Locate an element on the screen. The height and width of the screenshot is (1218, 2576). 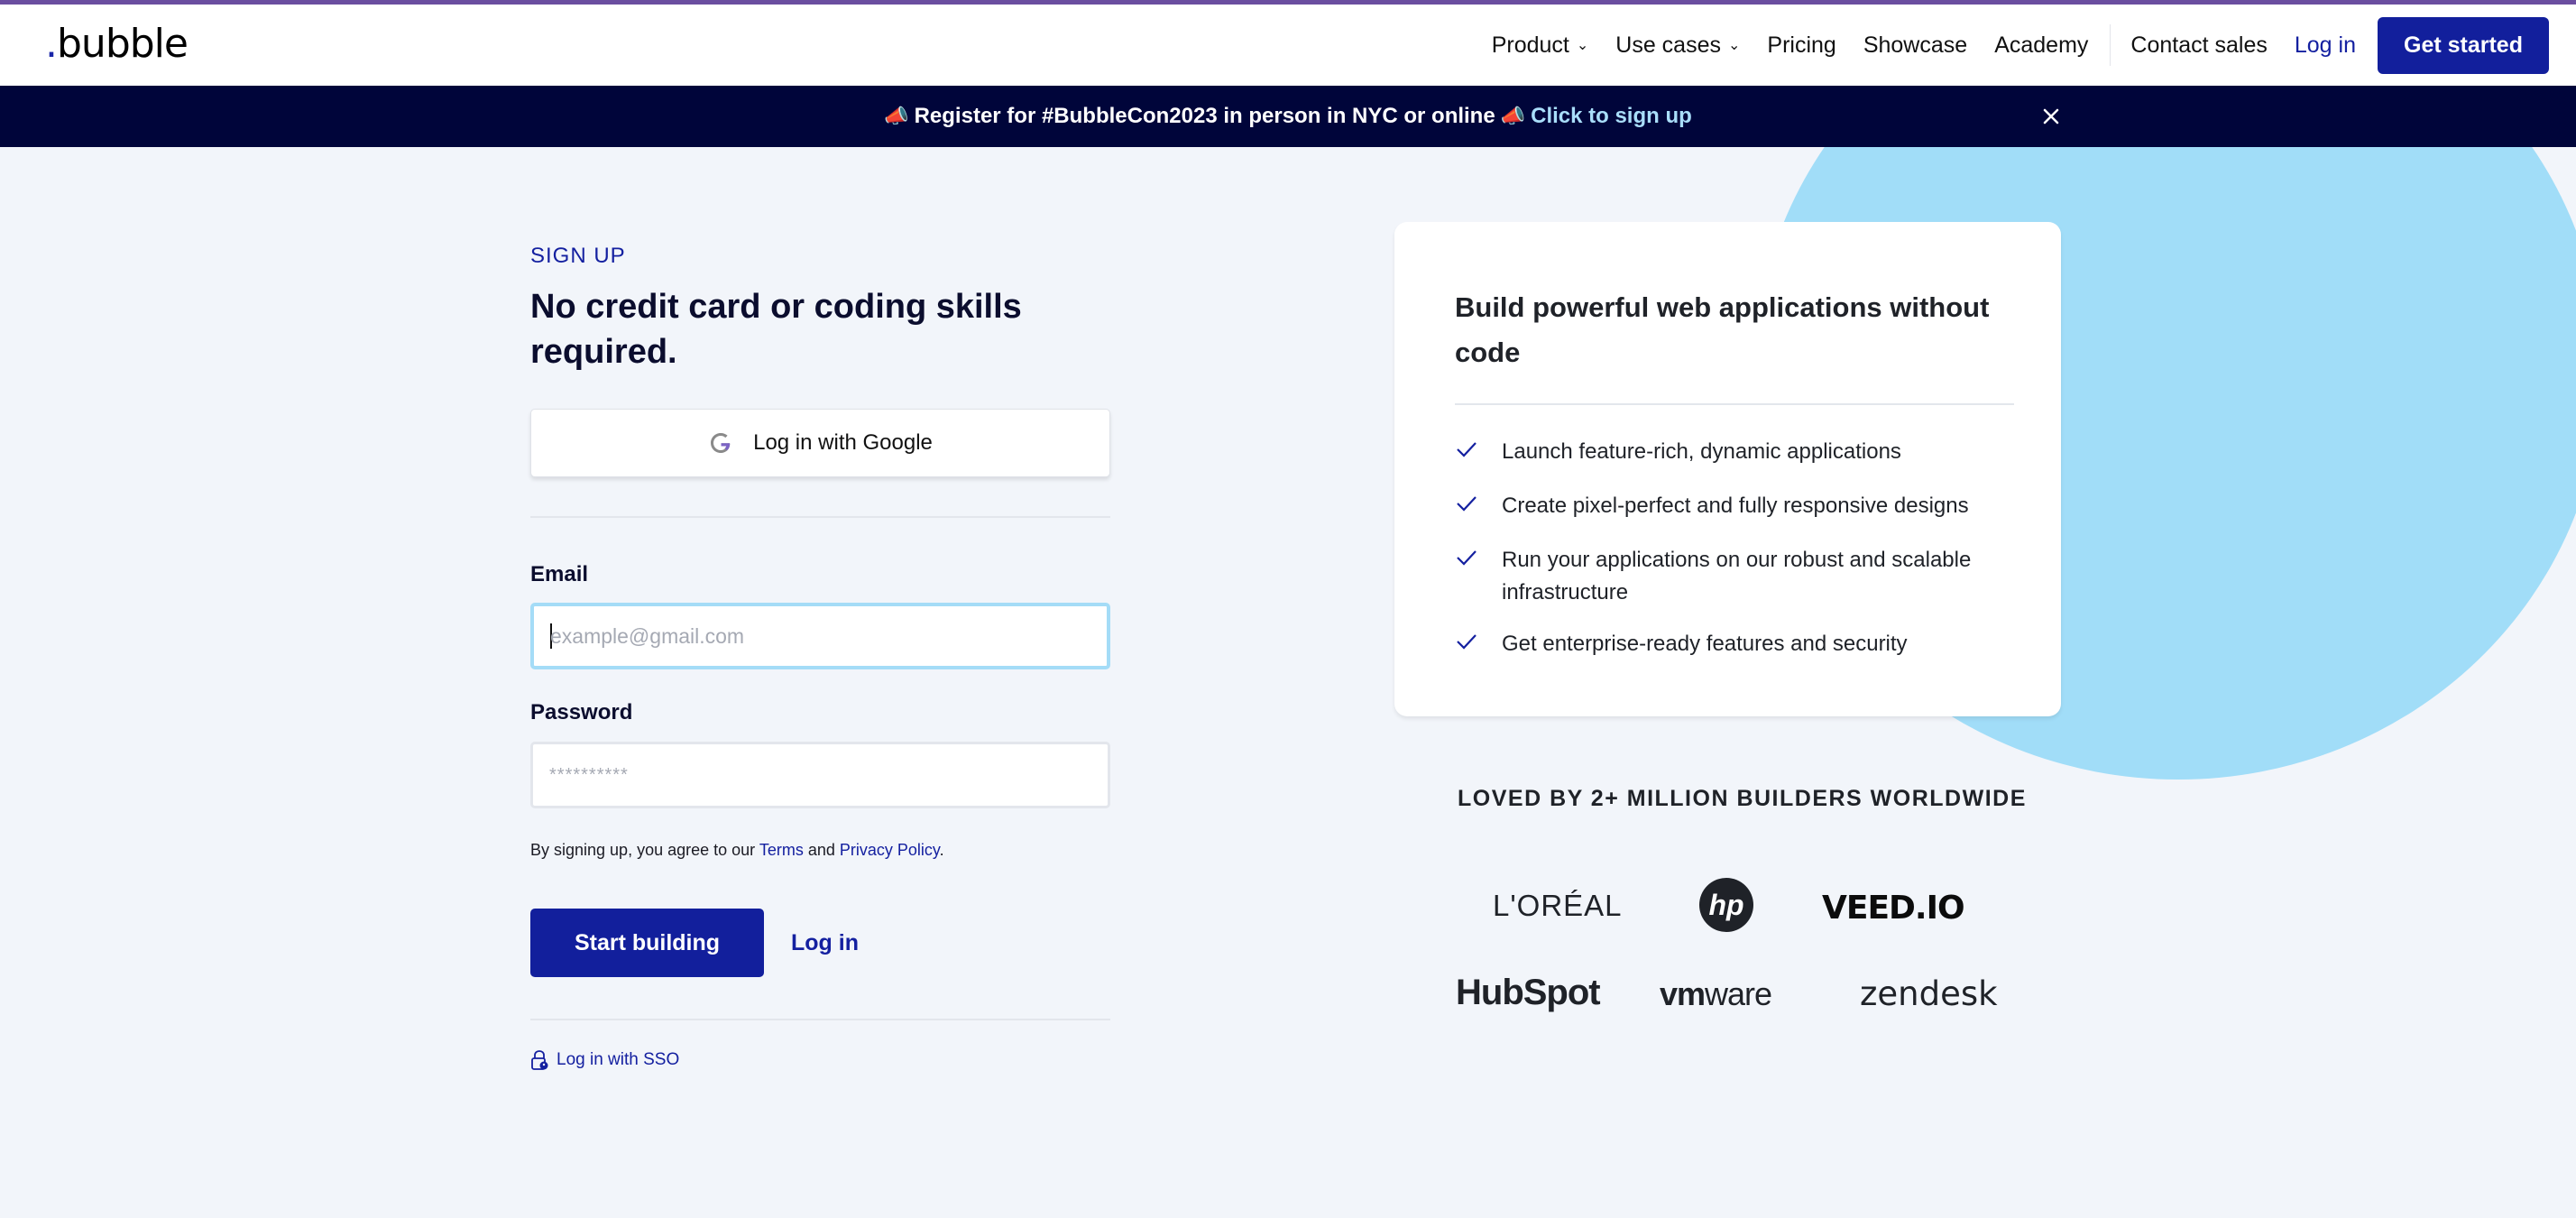
terms-link: Terms is located at coordinates (782, 850).